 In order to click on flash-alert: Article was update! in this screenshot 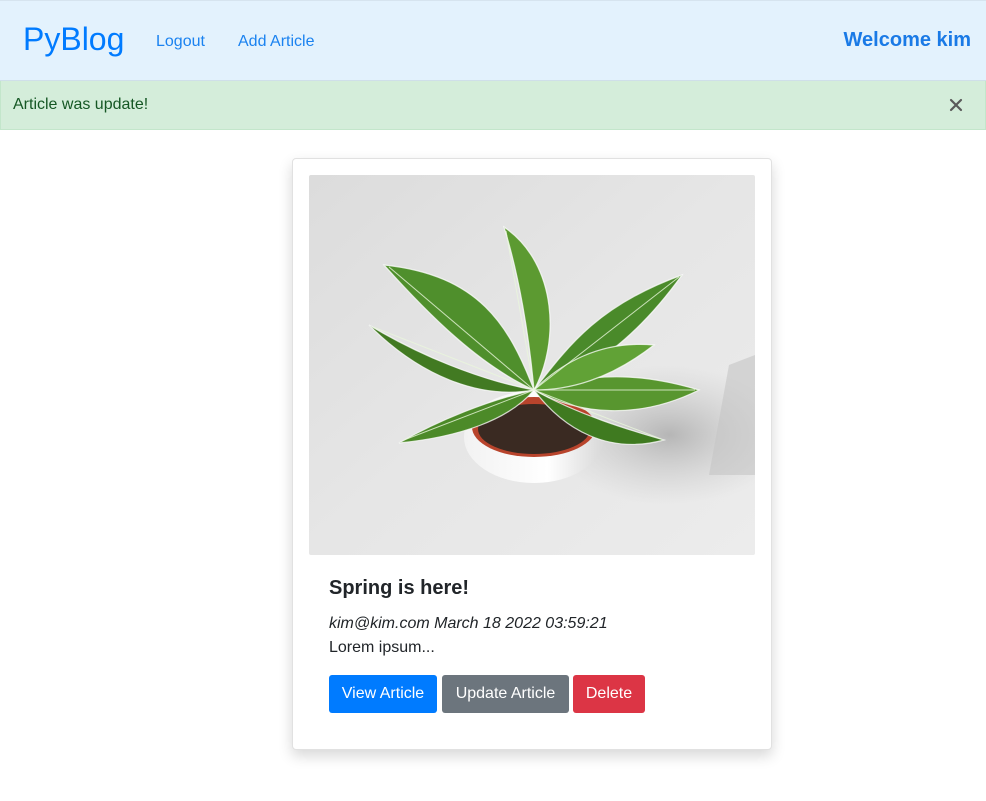, I will do `click(493, 105)`.